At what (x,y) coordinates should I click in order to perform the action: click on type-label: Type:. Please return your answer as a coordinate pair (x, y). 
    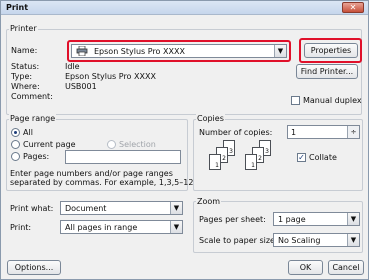
    Looking at the image, I should click on (22, 76).